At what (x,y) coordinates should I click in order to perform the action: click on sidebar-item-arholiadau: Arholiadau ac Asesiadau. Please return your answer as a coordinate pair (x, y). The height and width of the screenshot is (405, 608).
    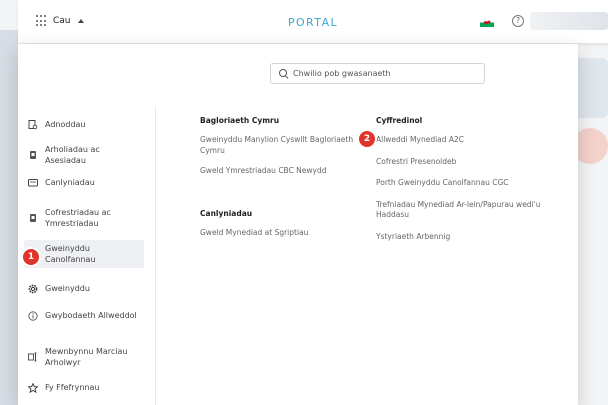
    Looking at the image, I should click on (84, 155).